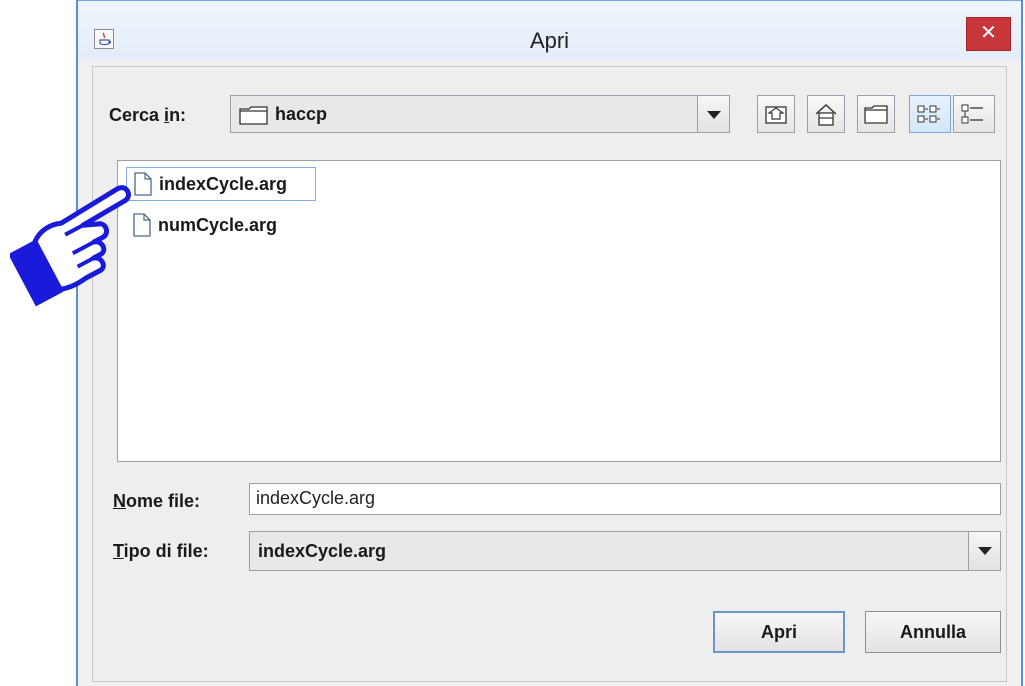 The image size is (1025, 686). What do you see at coordinates (549, 40) in the screenshot?
I see `window-title: Apri` at bounding box center [549, 40].